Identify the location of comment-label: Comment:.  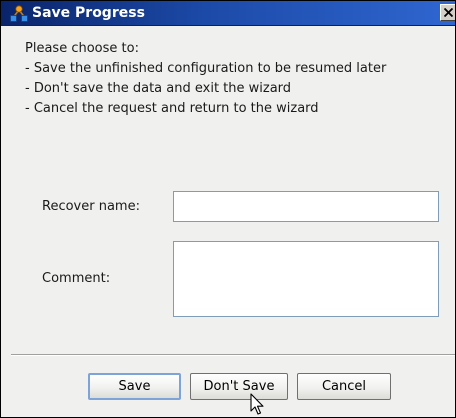
(76, 278).